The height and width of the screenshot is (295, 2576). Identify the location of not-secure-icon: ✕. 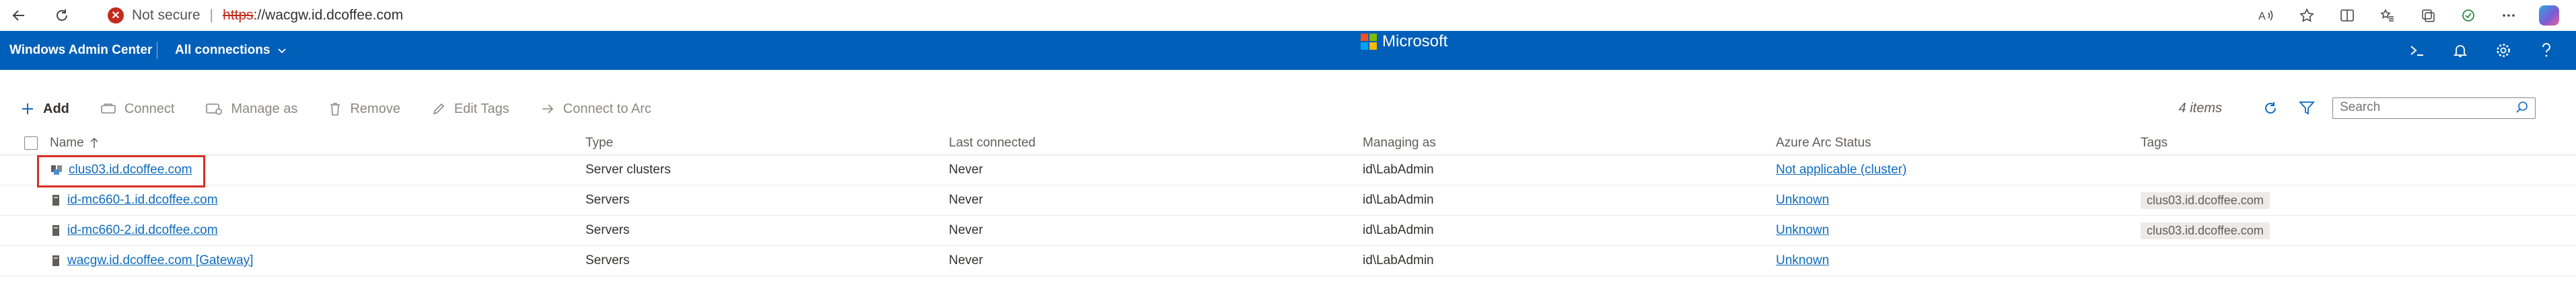
(116, 15).